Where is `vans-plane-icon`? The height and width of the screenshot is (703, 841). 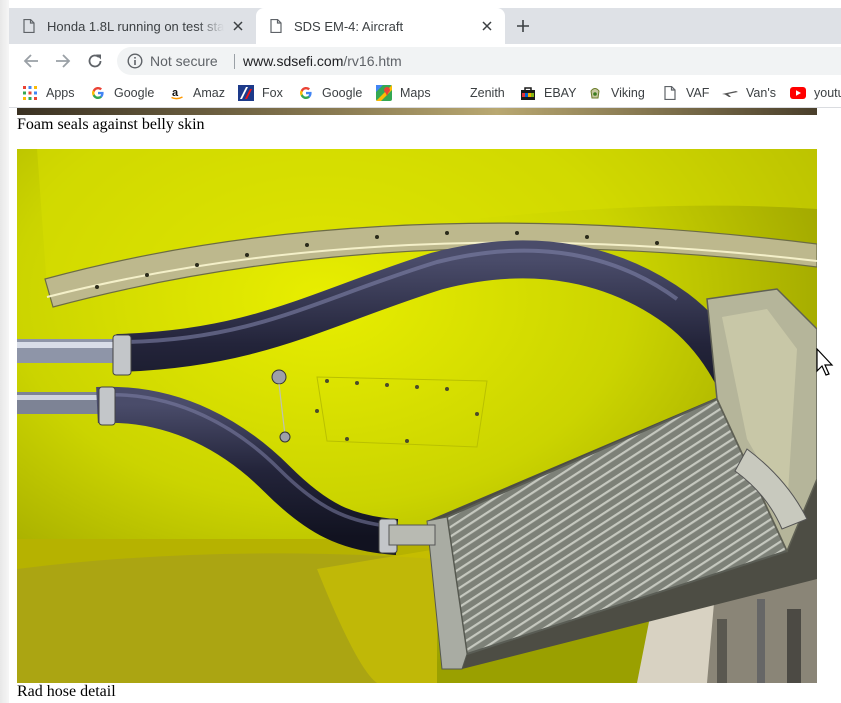 vans-plane-icon is located at coordinates (730, 93).